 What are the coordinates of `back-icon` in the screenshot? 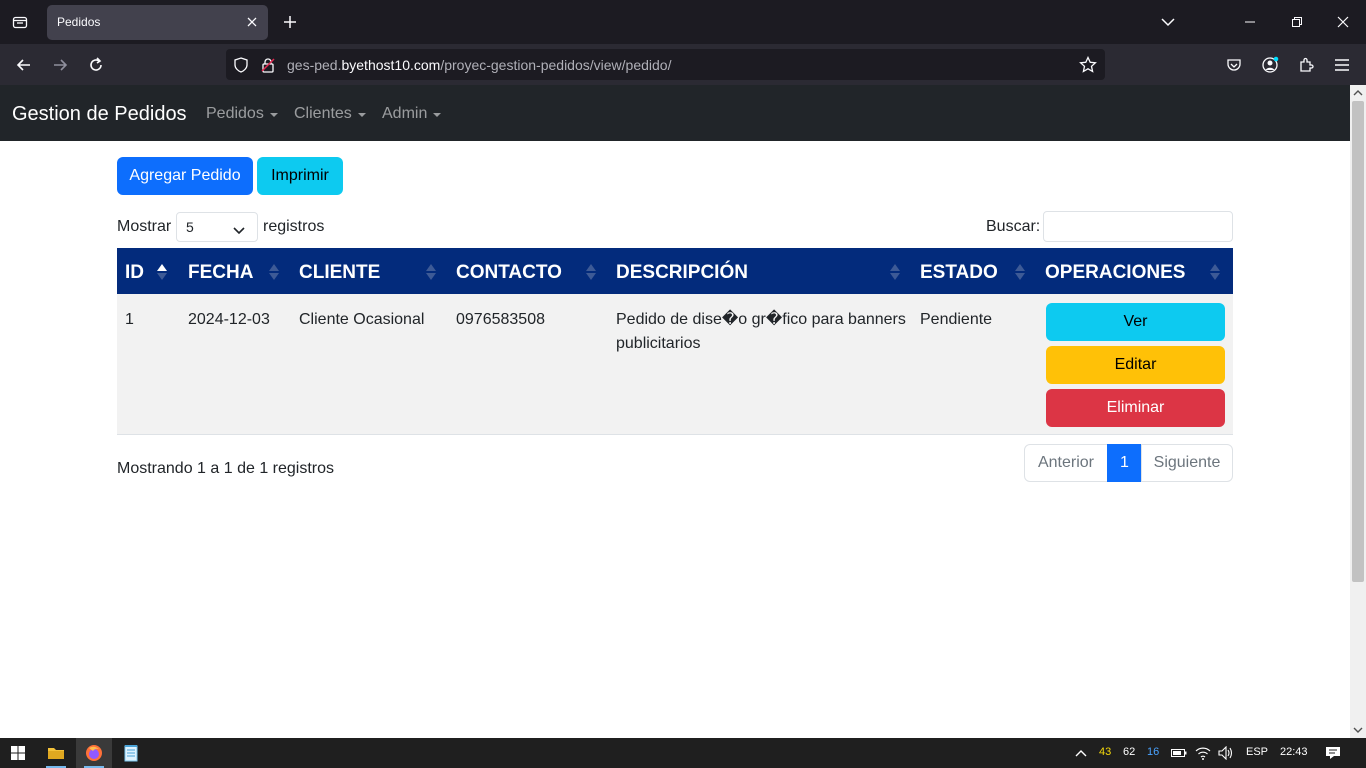 It's located at (24, 65).